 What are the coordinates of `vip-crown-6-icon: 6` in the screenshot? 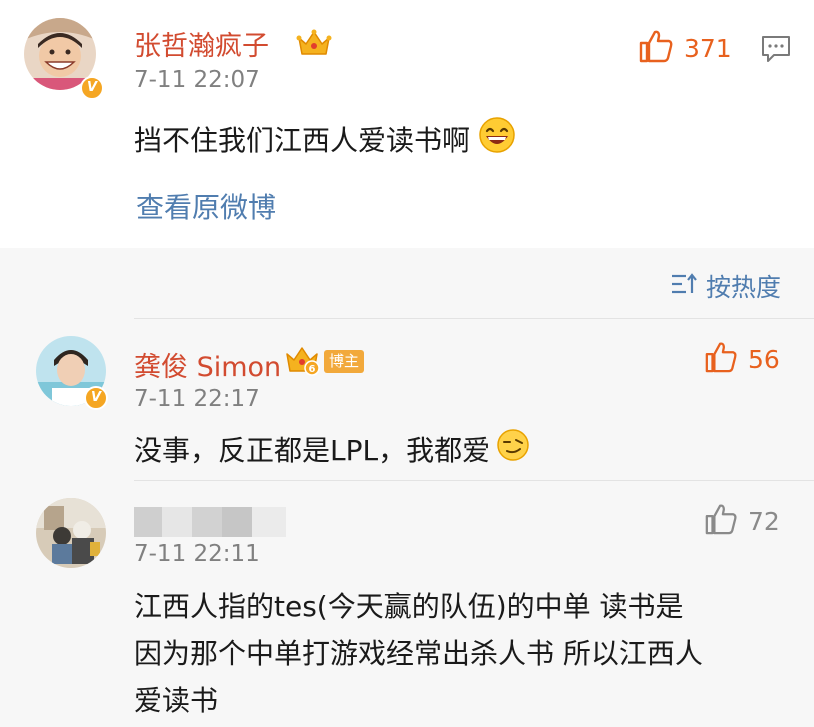 It's located at (302, 362).